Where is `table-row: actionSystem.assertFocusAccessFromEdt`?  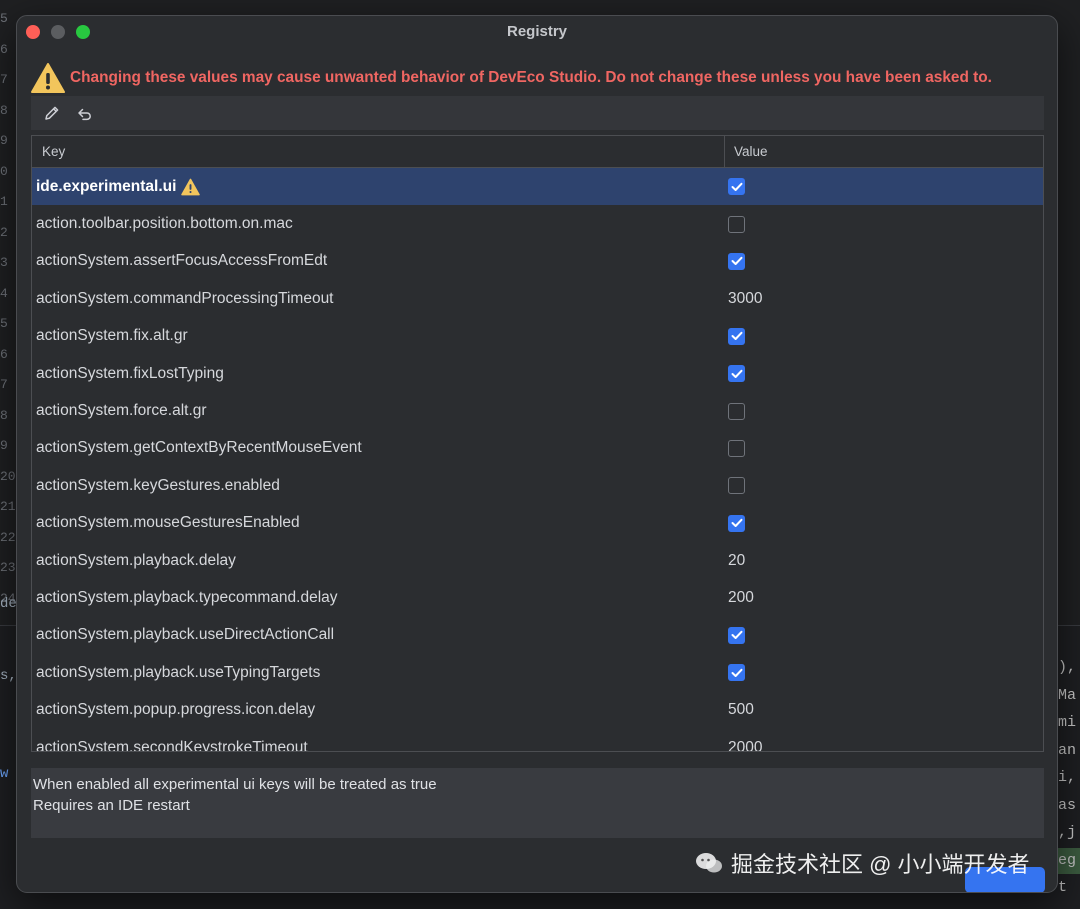 table-row: actionSystem.assertFocusAccessFromEdt is located at coordinates (537, 261).